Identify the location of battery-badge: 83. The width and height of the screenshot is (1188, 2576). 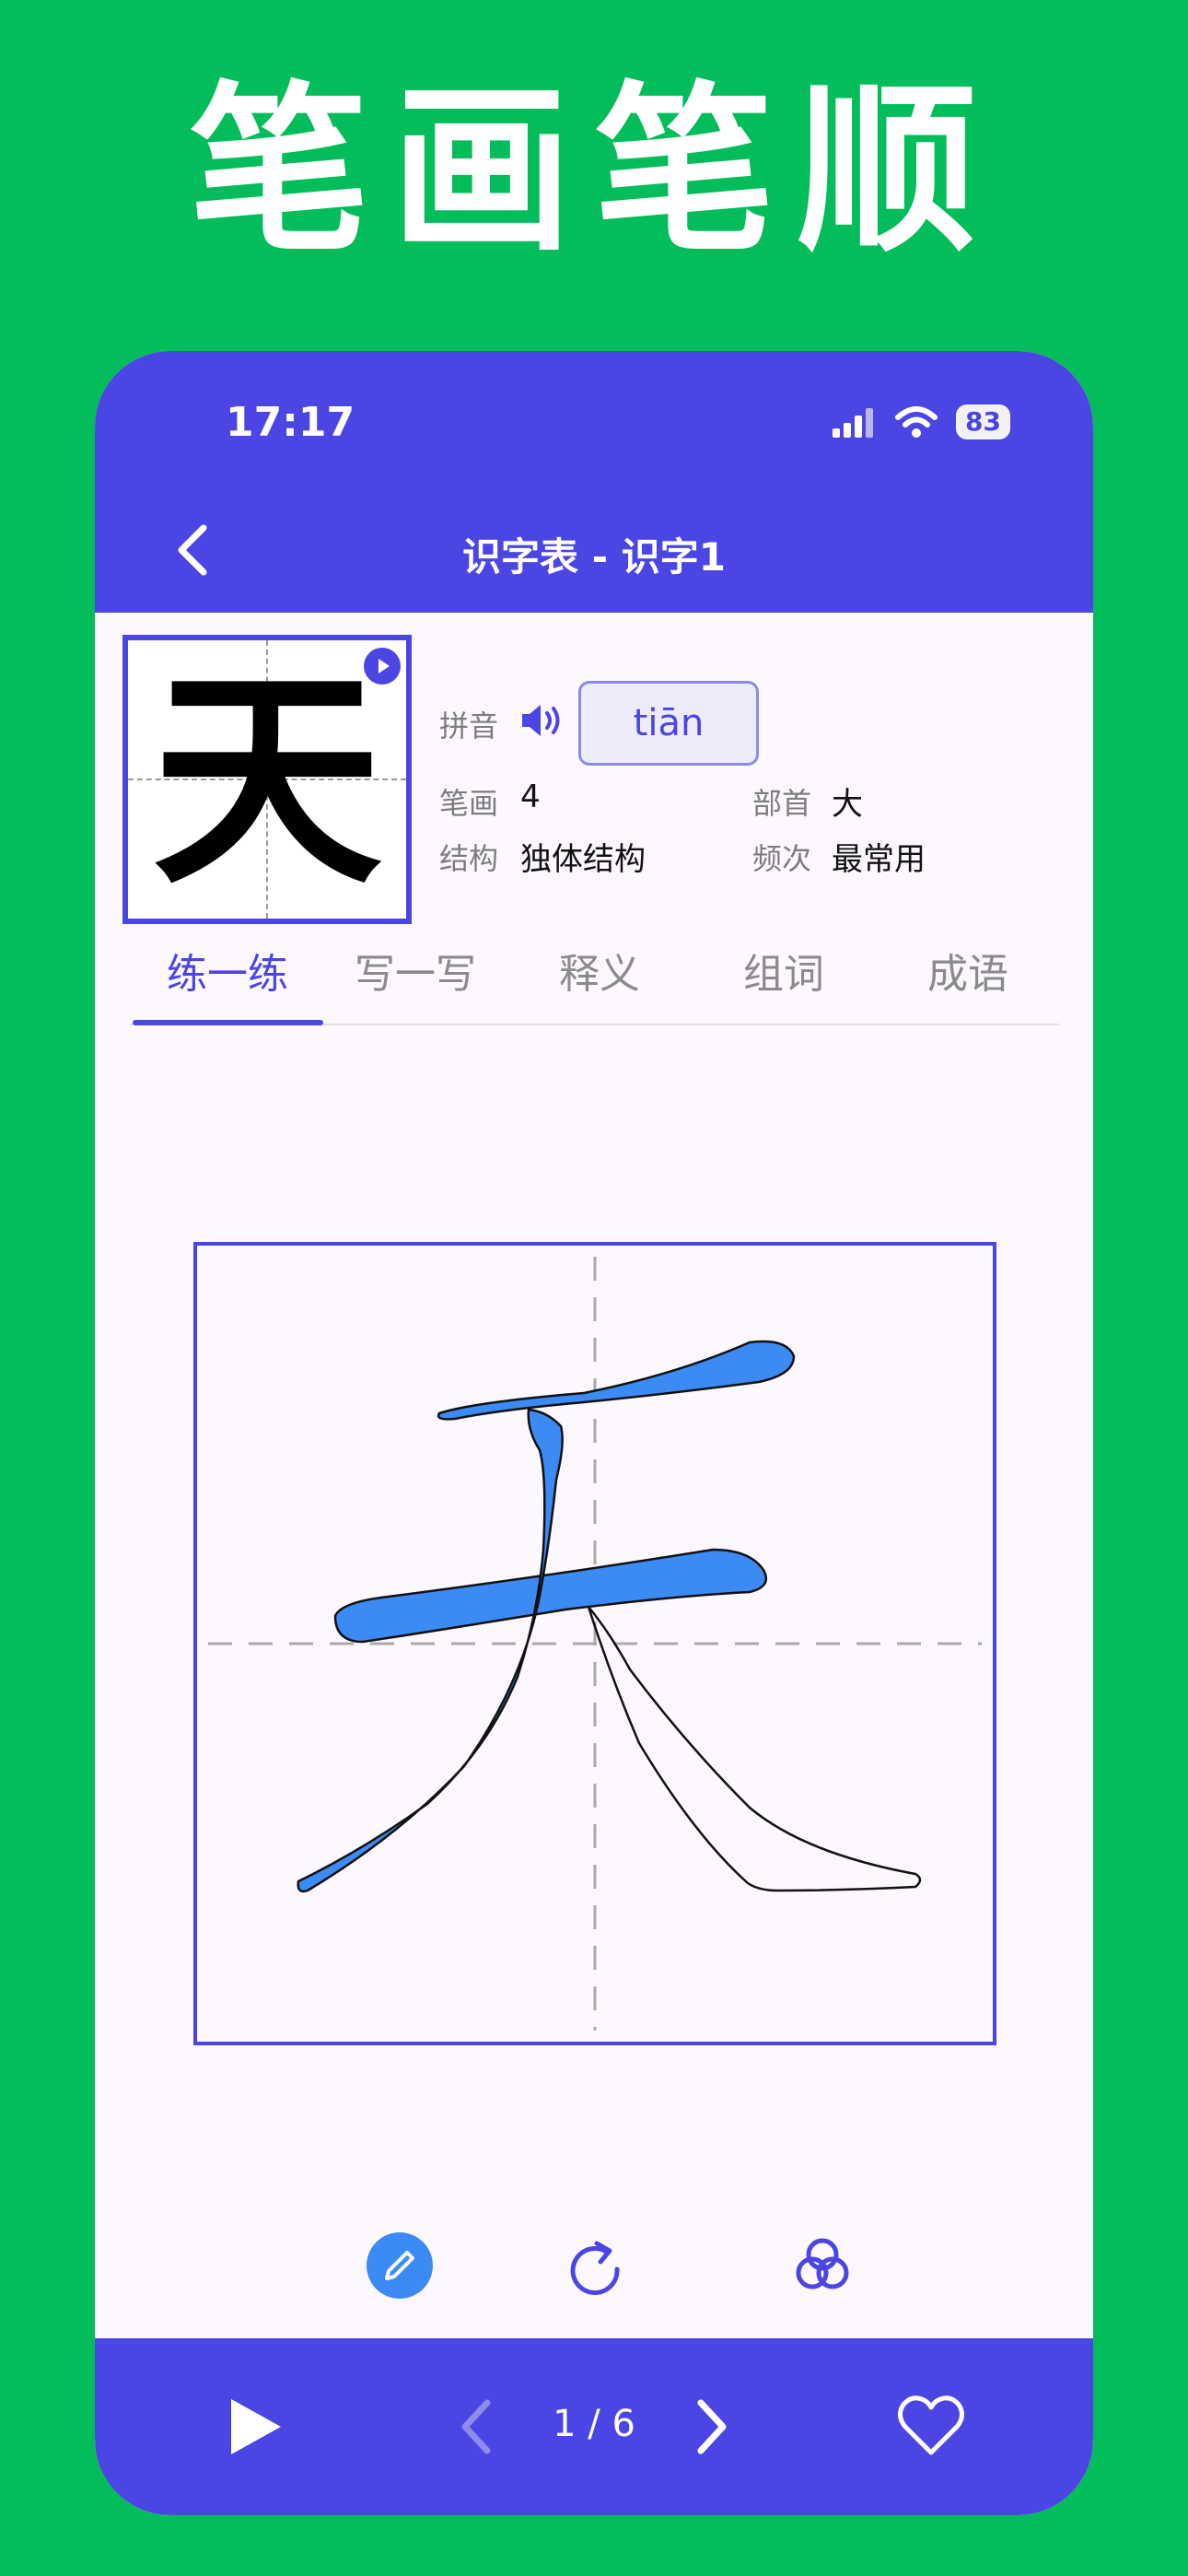
(983, 421).